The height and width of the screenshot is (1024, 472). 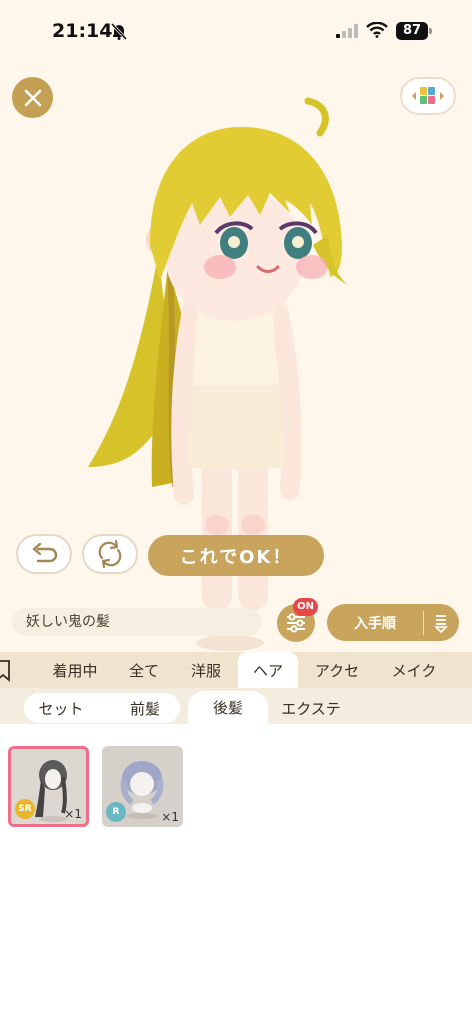 What do you see at coordinates (430, 31) in the screenshot?
I see `battery-cap` at bounding box center [430, 31].